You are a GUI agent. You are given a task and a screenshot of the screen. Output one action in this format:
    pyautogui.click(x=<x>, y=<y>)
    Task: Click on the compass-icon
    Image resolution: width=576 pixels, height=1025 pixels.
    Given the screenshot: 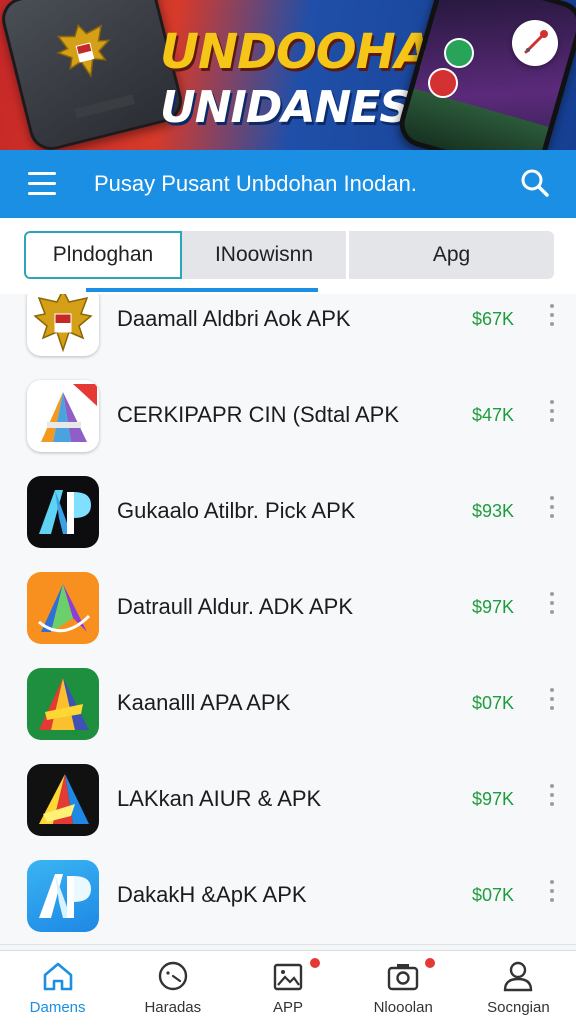 What is the action you would take?
    pyautogui.click(x=536, y=42)
    